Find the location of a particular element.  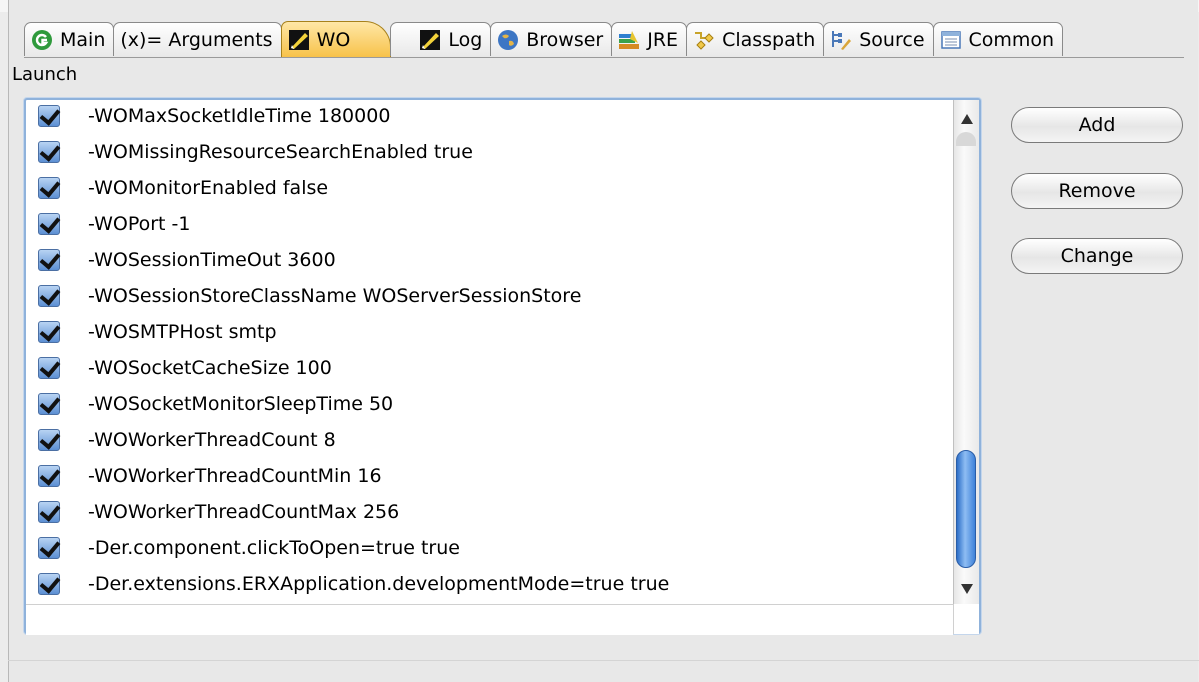

list-item: -WOSessionTimeOut 3600 is located at coordinates (489, 260).